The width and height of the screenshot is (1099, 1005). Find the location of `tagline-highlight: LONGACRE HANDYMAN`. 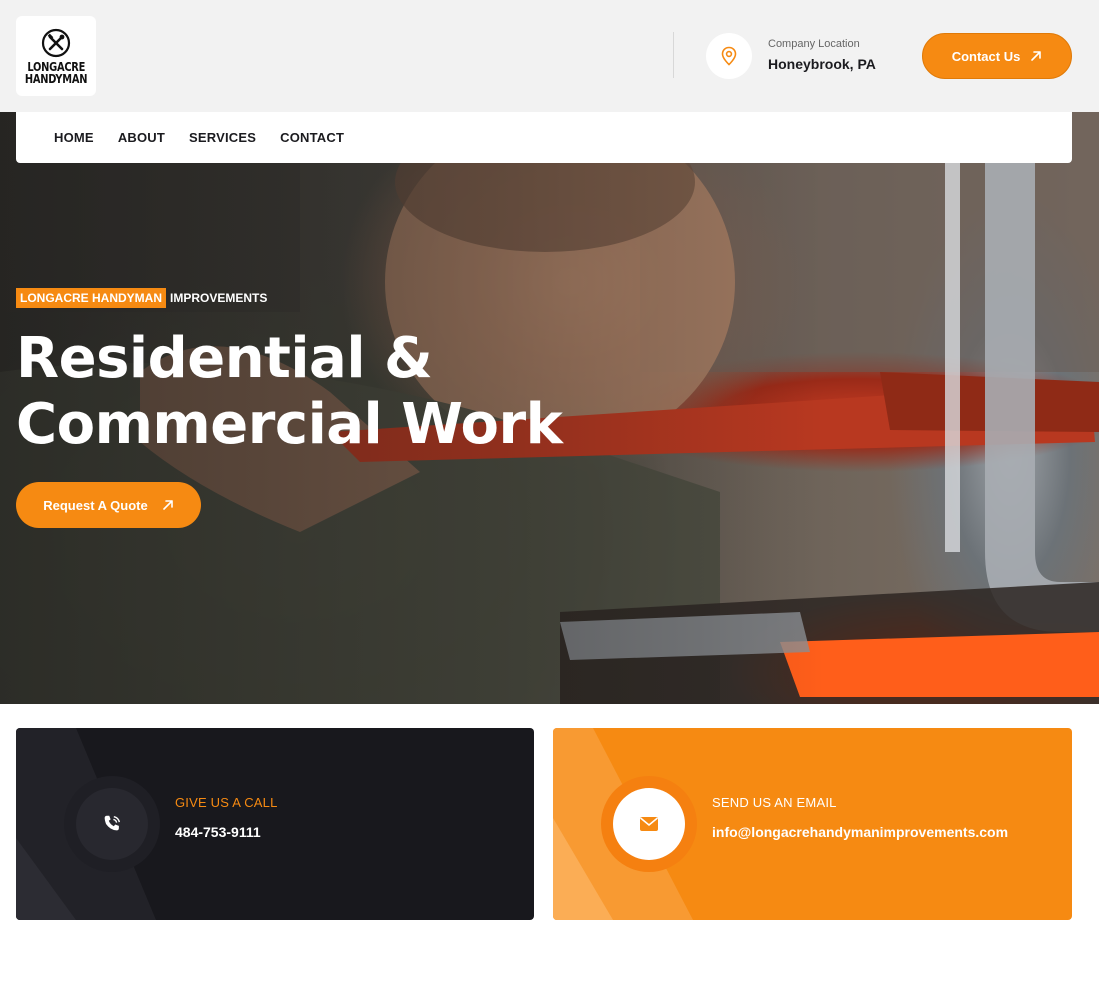

tagline-highlight: LONGACRE HANDYMAN is located at coordinates (91, 298).